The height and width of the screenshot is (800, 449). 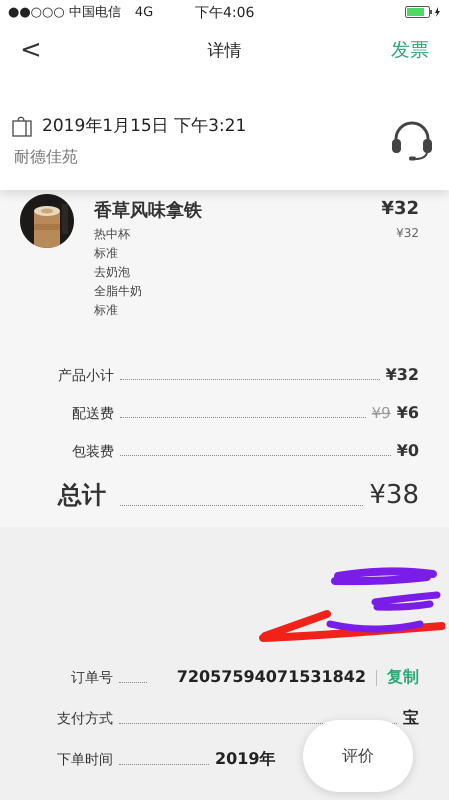 What do you see at coordinates (91, 678) in the screenshot?
I see `info-label: 订单号` at bounding box center [91, 678].